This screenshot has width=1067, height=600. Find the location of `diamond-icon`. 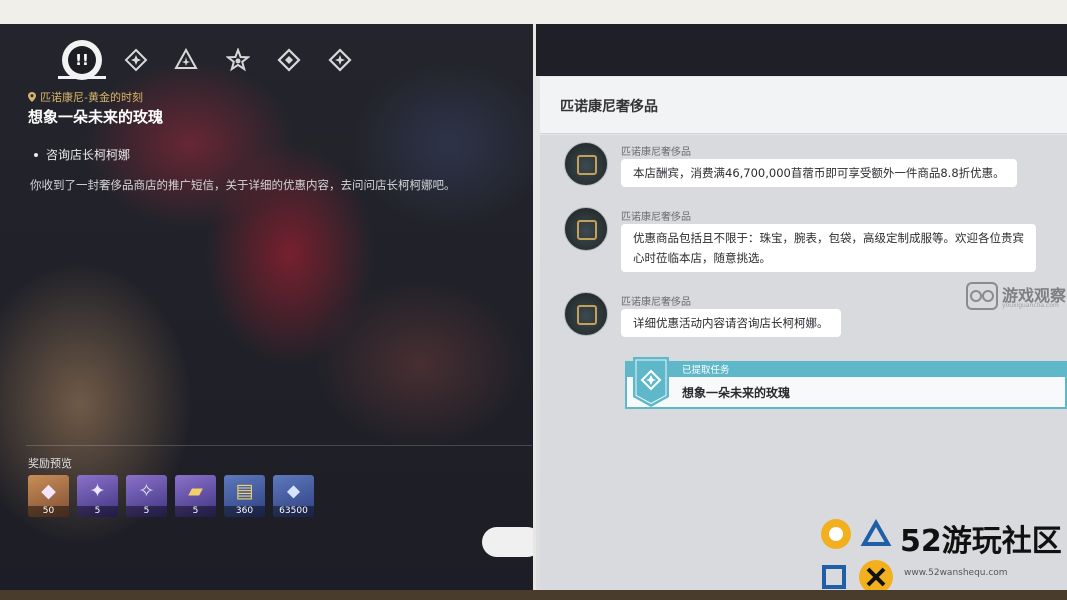

diamond-icon is located at coordinates (289, 60).